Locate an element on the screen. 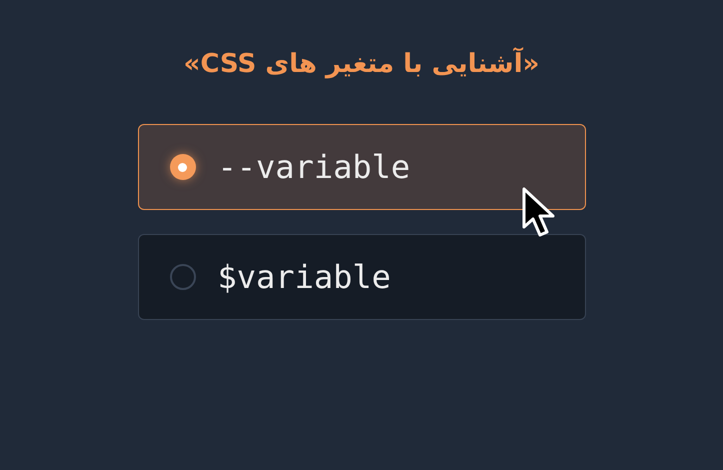  page-title: «آشنایی با متغیر های CSS» is located at coordinates (362, 63).